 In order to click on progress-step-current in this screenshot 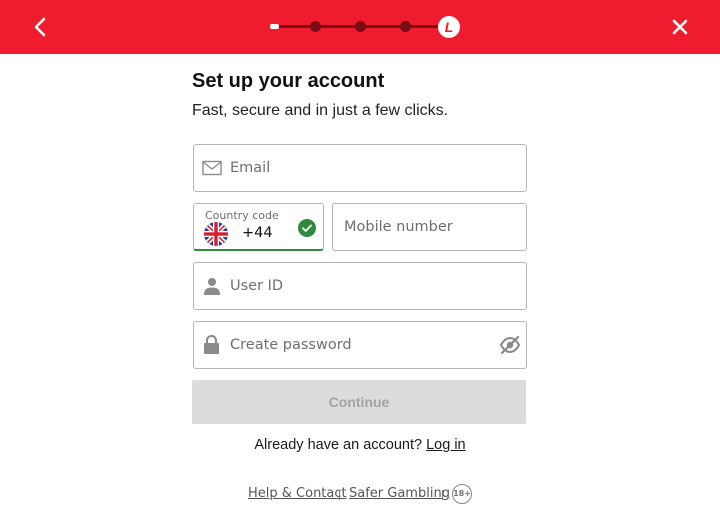, I will do `click(274, 26)`.